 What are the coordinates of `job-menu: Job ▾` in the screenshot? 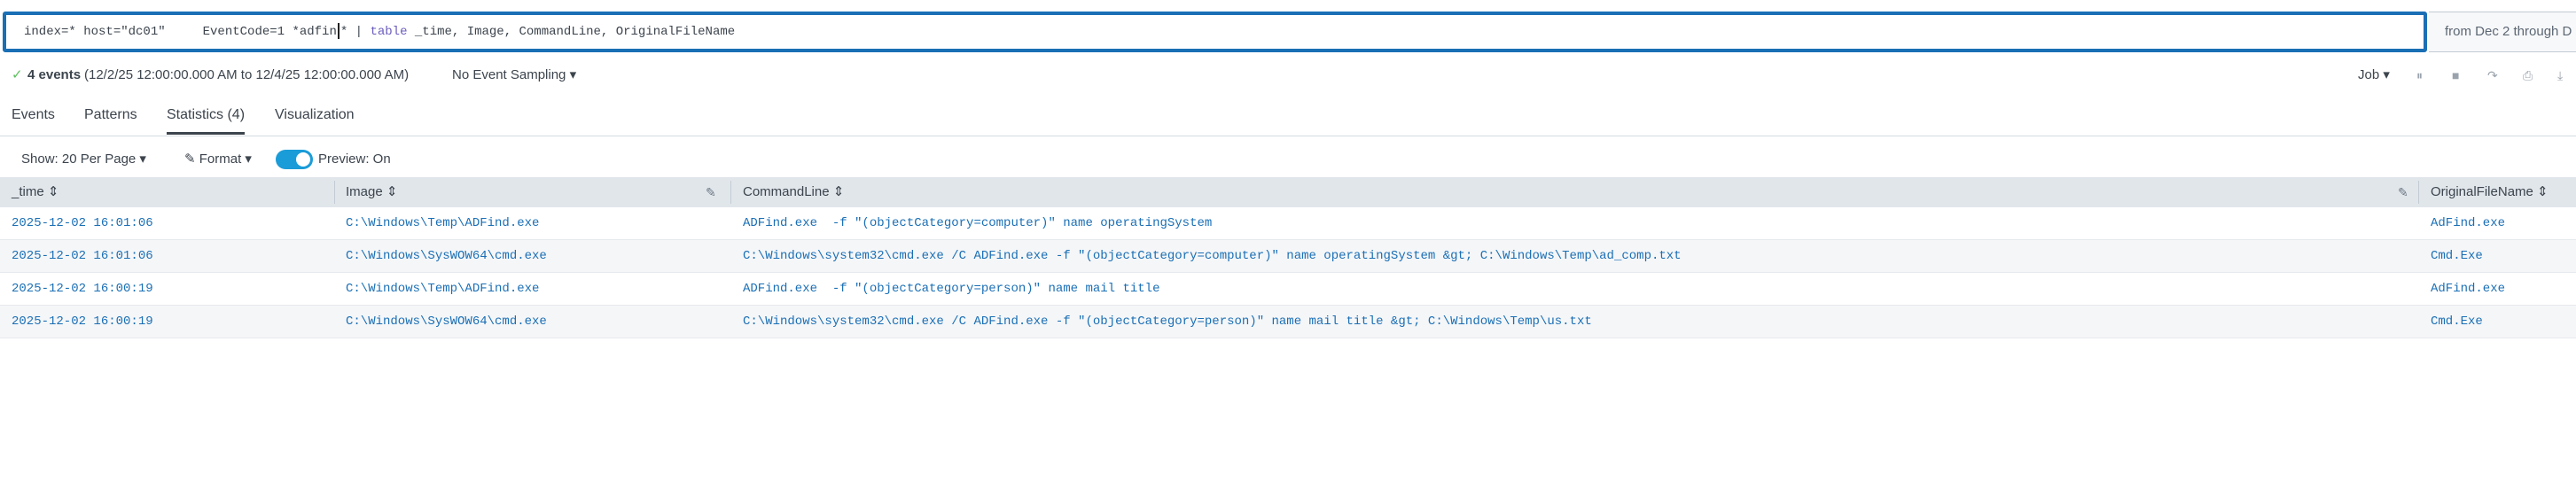 It's located at (2374, 75).